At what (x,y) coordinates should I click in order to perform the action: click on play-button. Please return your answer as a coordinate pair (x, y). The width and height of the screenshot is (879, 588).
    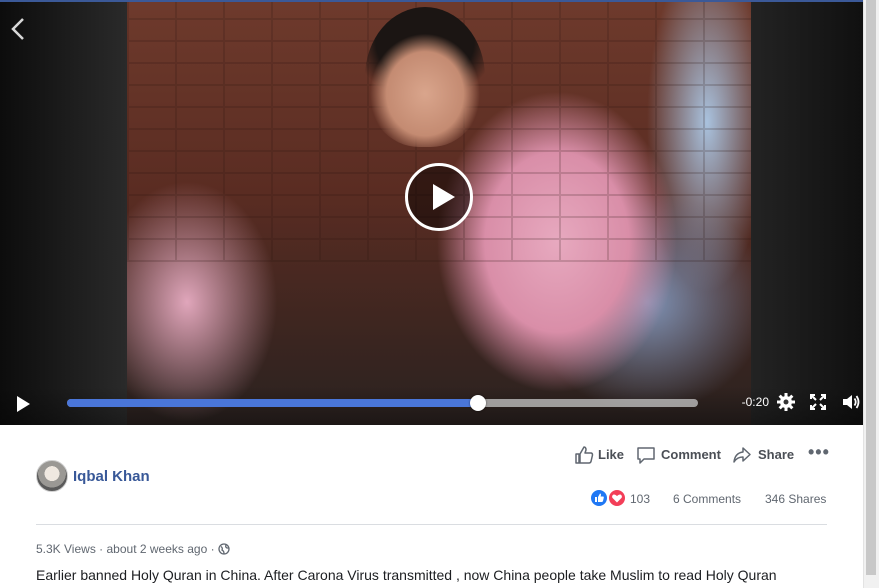
    Looking at the image, I should click on (24, 404).